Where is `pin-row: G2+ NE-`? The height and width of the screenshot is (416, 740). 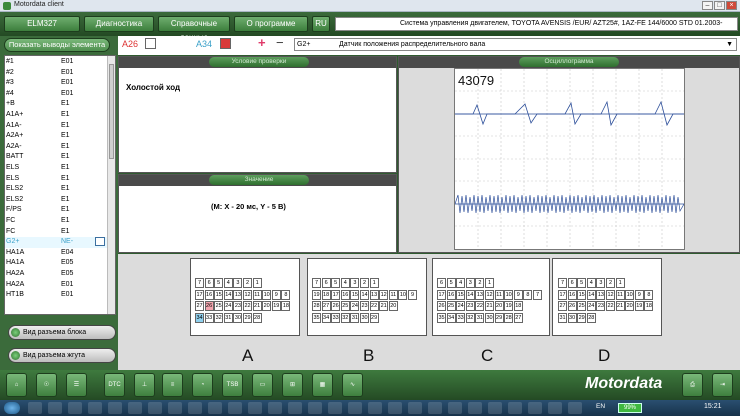
pin-row: G2+ NE- is located at coordinates (56, 242).